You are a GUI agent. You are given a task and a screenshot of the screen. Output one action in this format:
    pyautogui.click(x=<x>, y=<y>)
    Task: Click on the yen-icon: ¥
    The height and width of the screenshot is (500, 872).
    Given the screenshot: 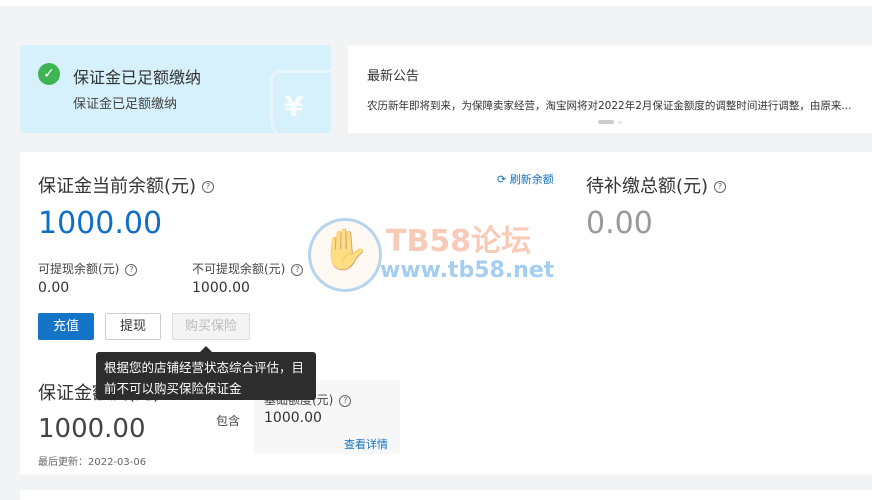 What is the action you would take?
    pyautogui.click(x=294, y=106)
    